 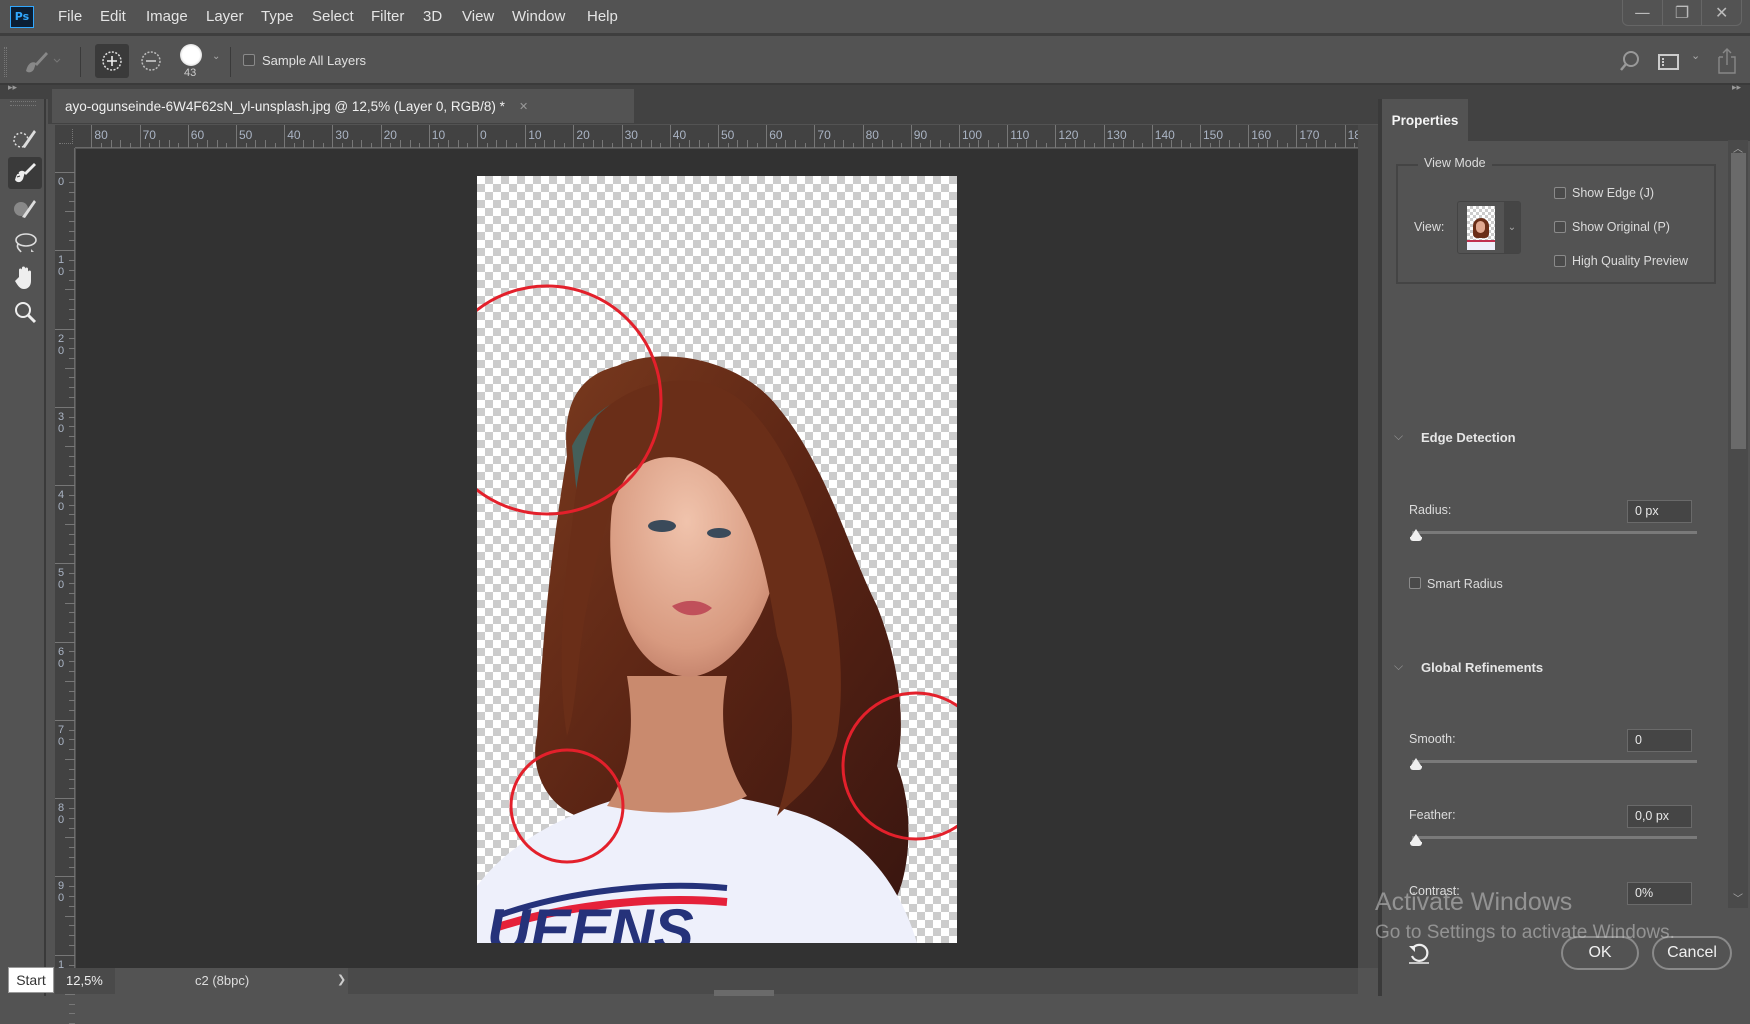 What do you see at coordinates (1659, 511) in the screenshot?
I see `radius-input: 0 px` at bounding box center [1659, 511].